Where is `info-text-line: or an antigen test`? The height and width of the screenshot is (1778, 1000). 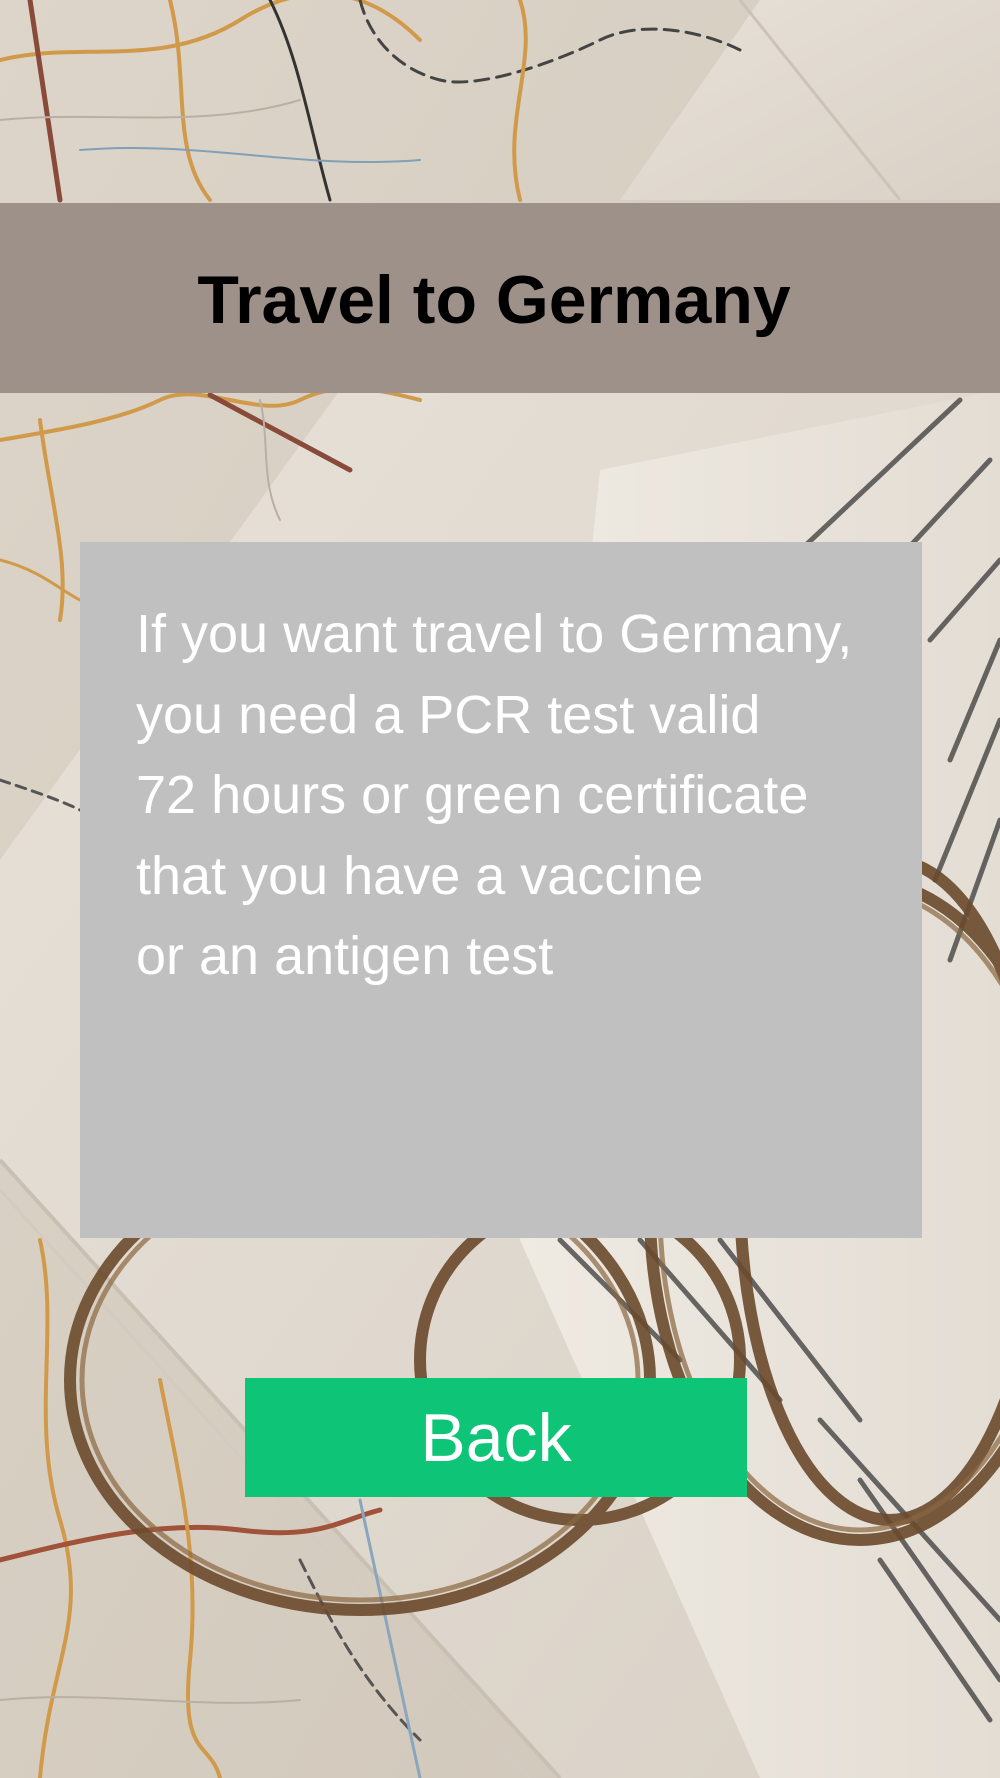
info-text-line: or an antigen test is located at coordinates (345, 956).